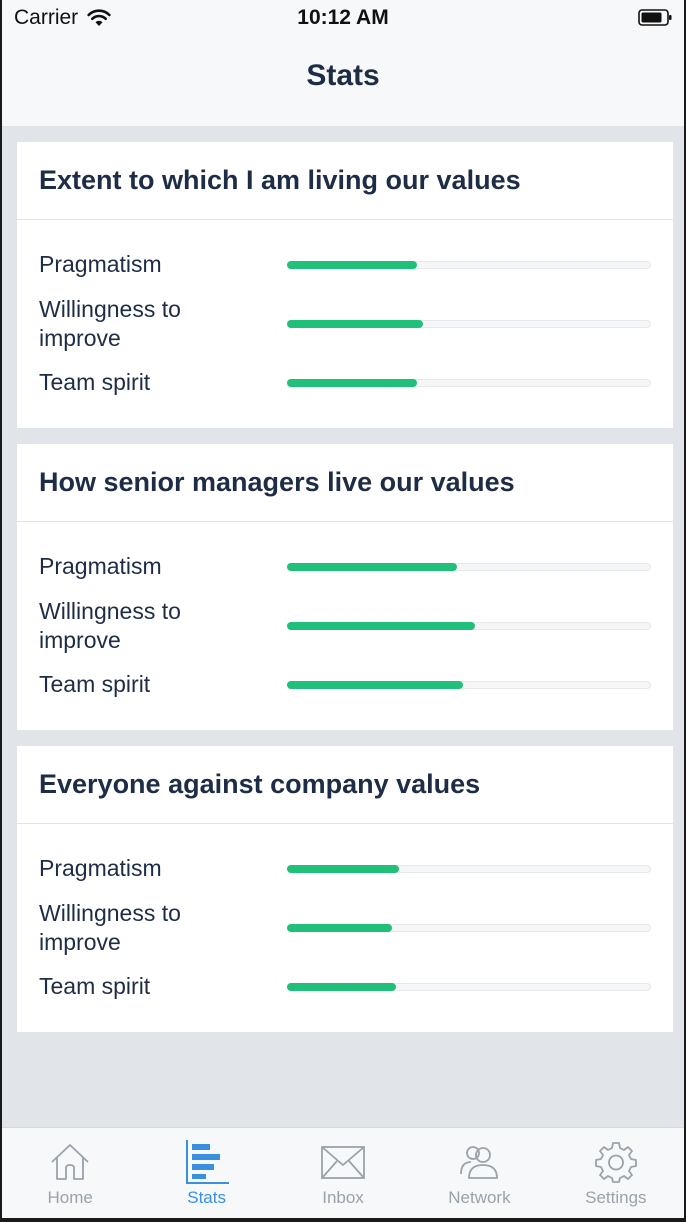 This screenshot has width=686, height=1222. What do you see at coordinates (207, 1162) in the screenshot?
I see `stats-icon` at bounding box center [207, 1162].